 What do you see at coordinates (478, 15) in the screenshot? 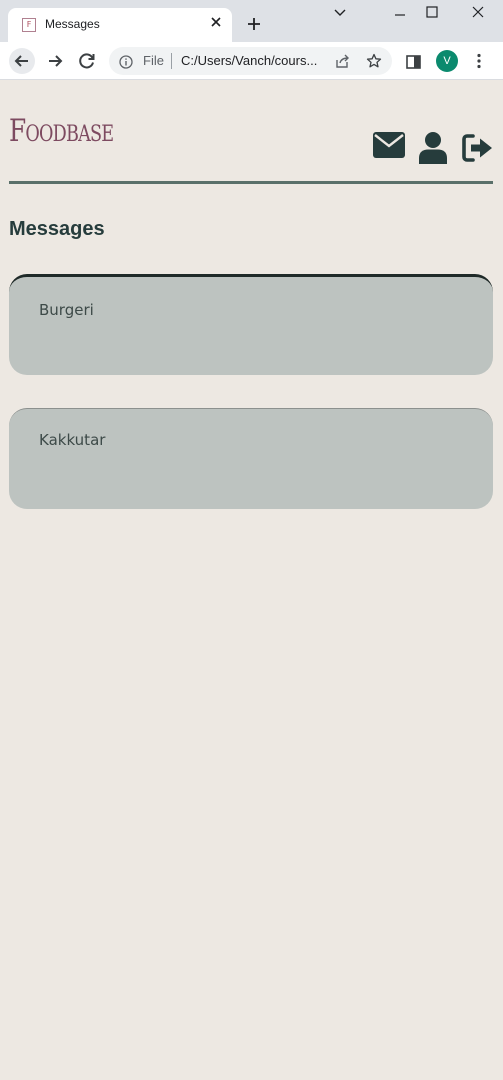
I see `window-close-icon` at bounding box center [478, 15].